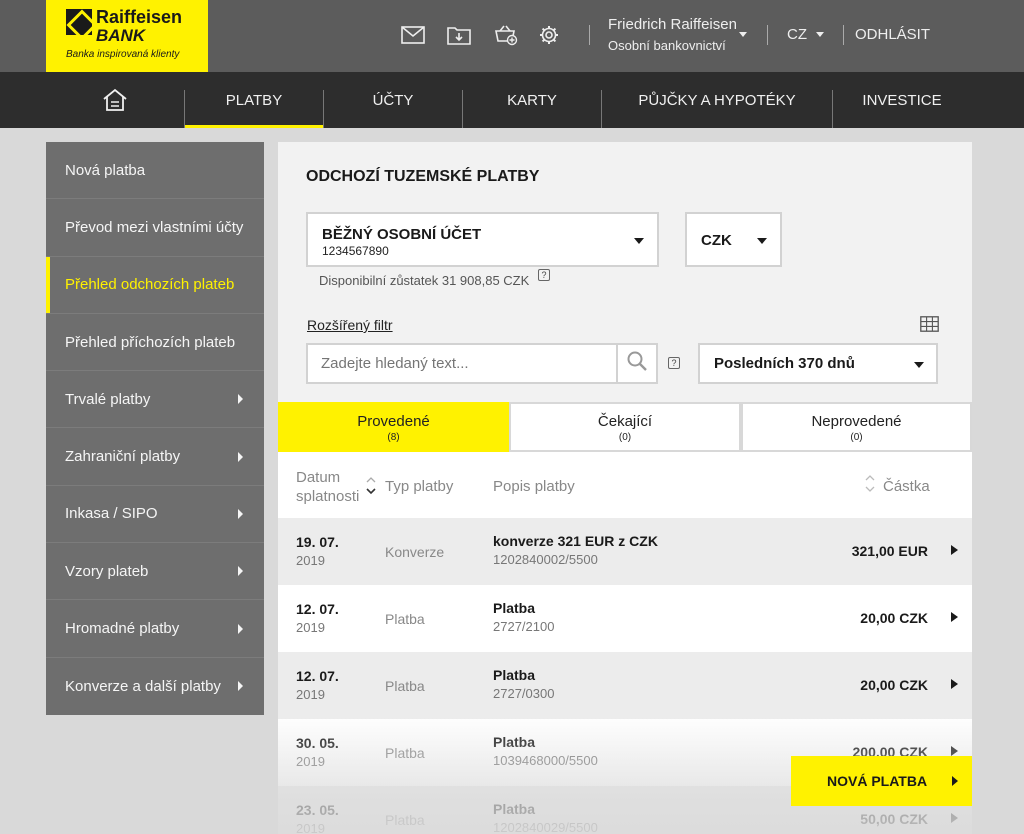  I want to click on column-header-date: Datum splatnosti, so click(327, 487).